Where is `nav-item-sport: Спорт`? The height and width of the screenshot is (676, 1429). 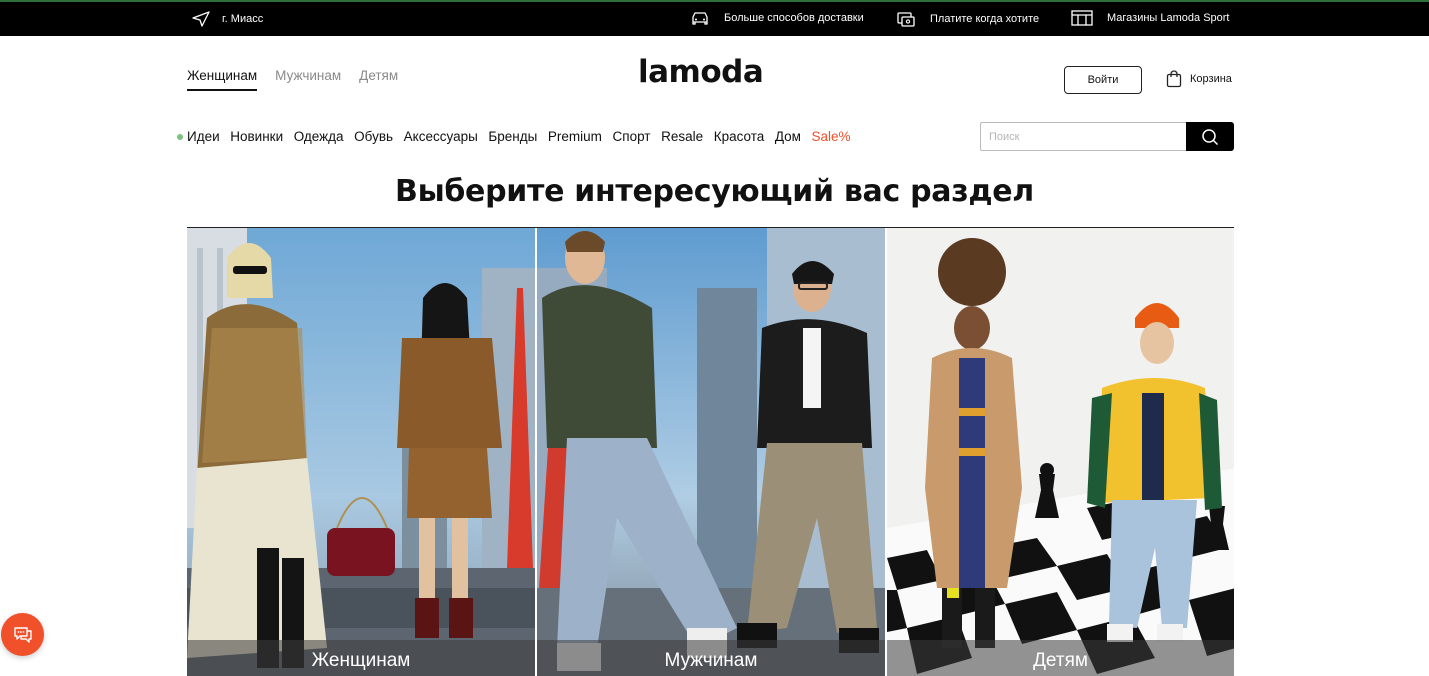
nav-item-sport: Спорт is located at coordinates (632, 136).